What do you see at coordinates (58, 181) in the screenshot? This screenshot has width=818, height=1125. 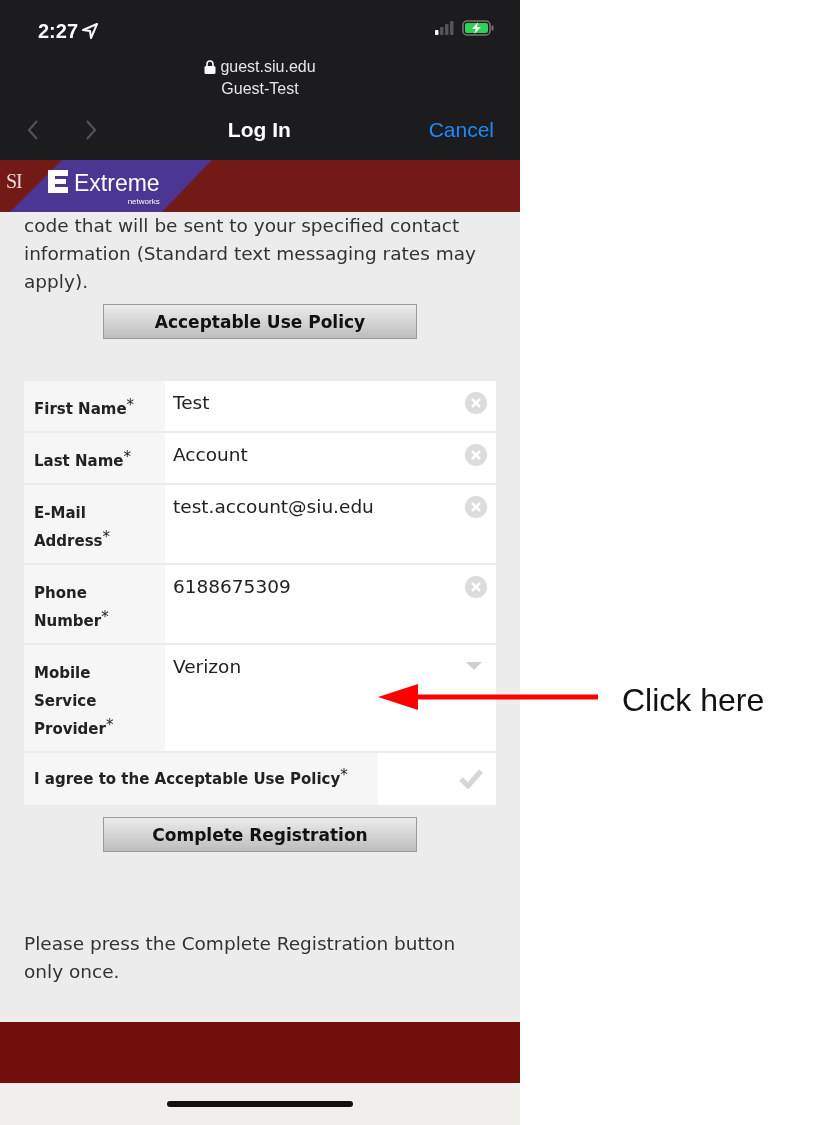 I see `brand-logo-icon` at bounding box center [58, 181].